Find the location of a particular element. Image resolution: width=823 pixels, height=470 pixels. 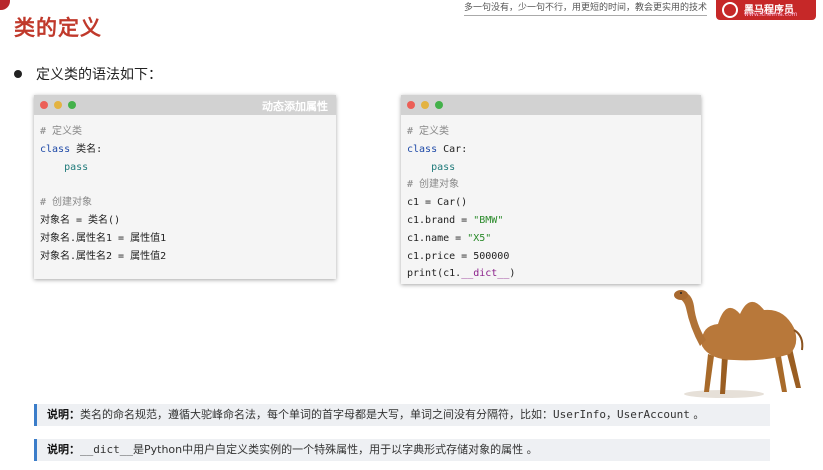

corner-decoration is located at coordinates (5, 5).